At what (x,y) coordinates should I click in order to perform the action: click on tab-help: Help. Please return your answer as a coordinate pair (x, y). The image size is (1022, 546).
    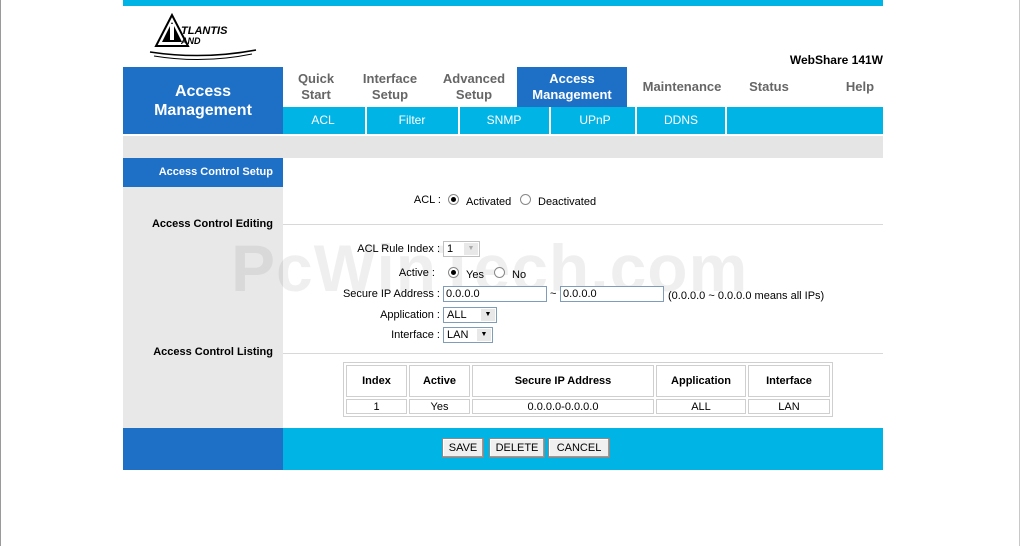
    Looking at the image, I should click on (860, 87).